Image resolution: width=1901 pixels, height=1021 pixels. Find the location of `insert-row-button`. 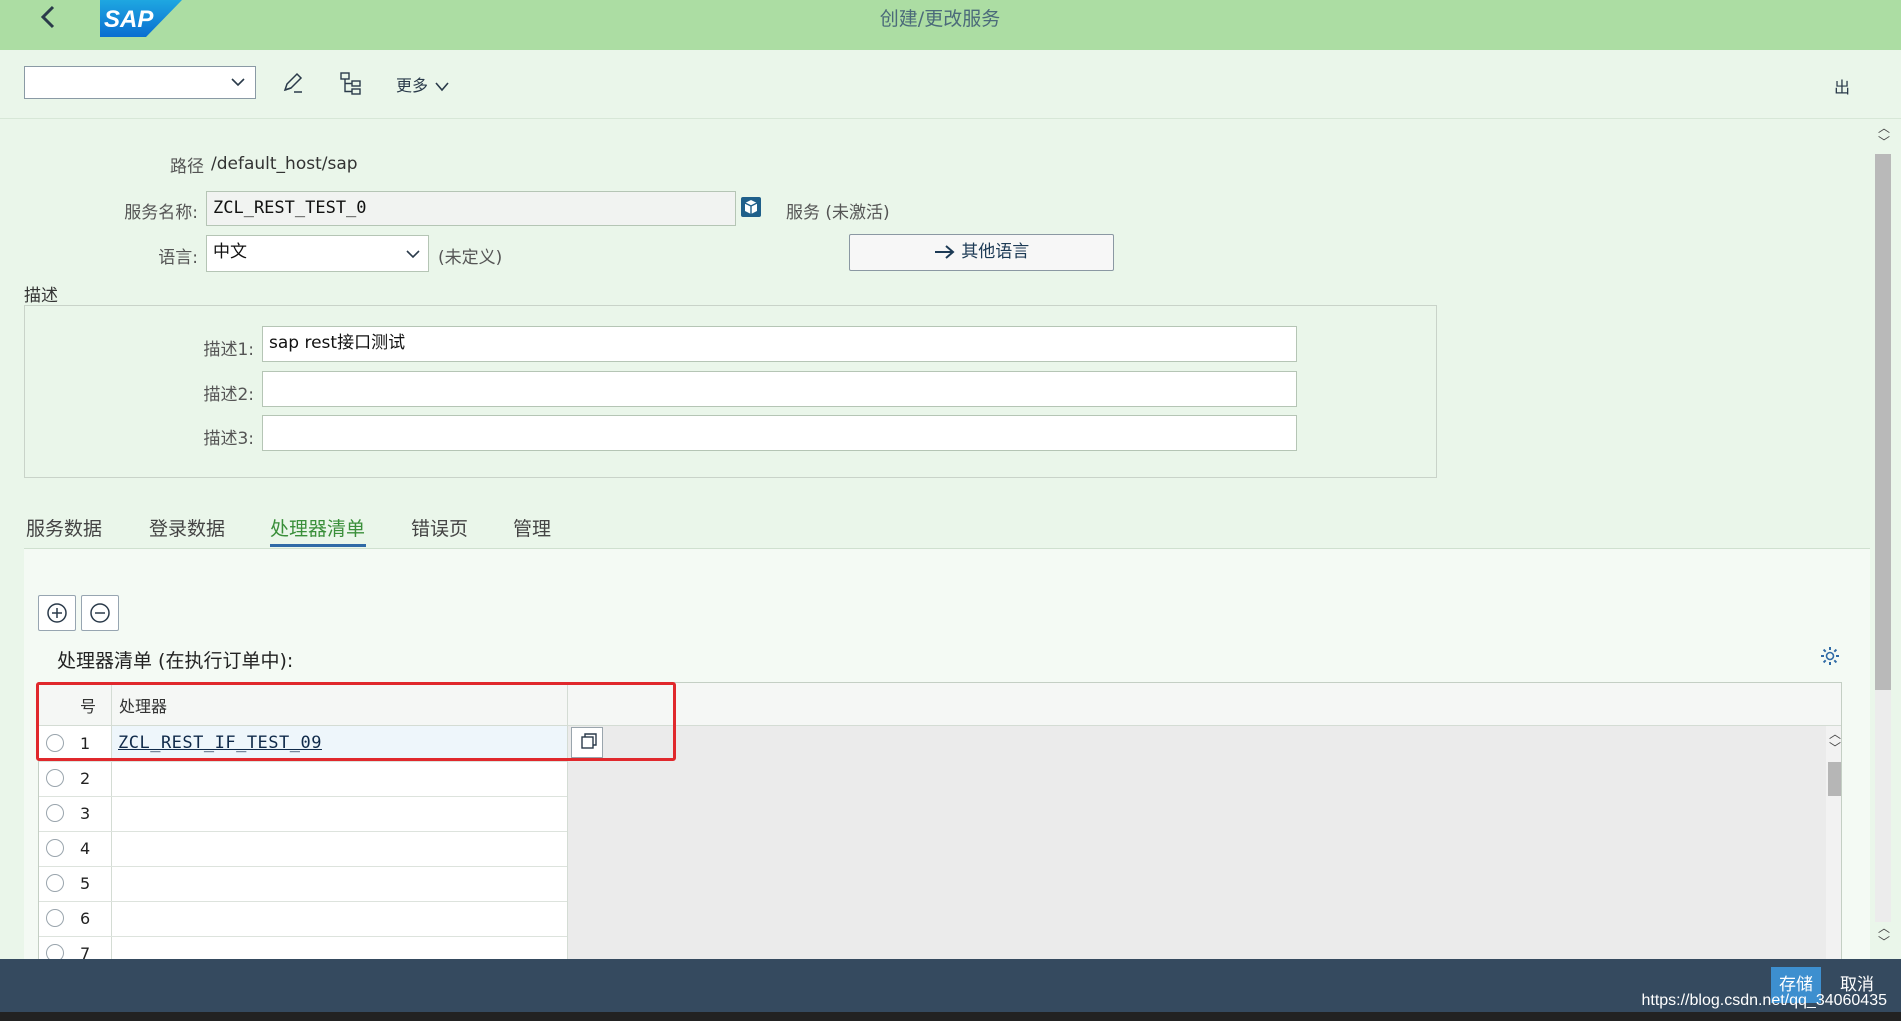

insert-row-button is located at coordinates (57, 613).